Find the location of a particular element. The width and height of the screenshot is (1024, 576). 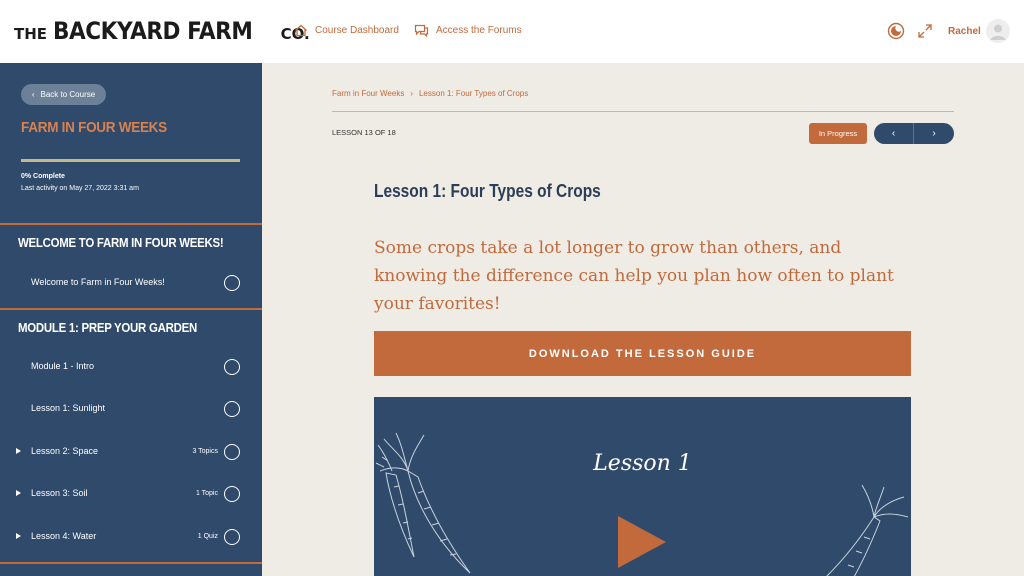

video-title: Lesson 1 is located at coordinates (642, 463).